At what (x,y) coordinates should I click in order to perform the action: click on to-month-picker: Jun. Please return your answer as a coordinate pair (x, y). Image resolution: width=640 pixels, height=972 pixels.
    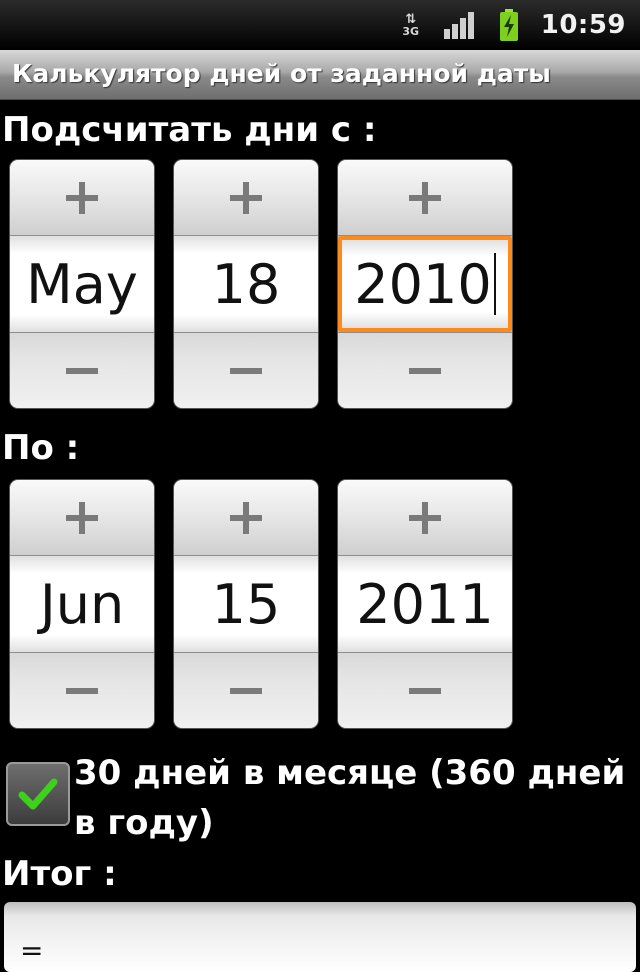
    Looking at the image, I should click on (82, 604).